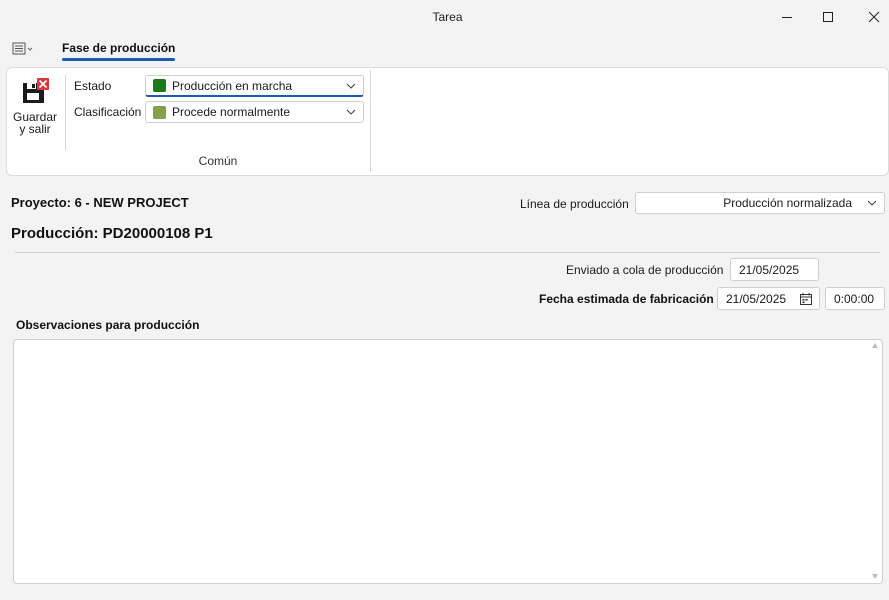 The height and width of the screenshot is (600, 889). What do you see at coordinates (108, 112) in the screenshot?
I see `clasificacion-label: Clasificación` at bounding box center [108, 112].